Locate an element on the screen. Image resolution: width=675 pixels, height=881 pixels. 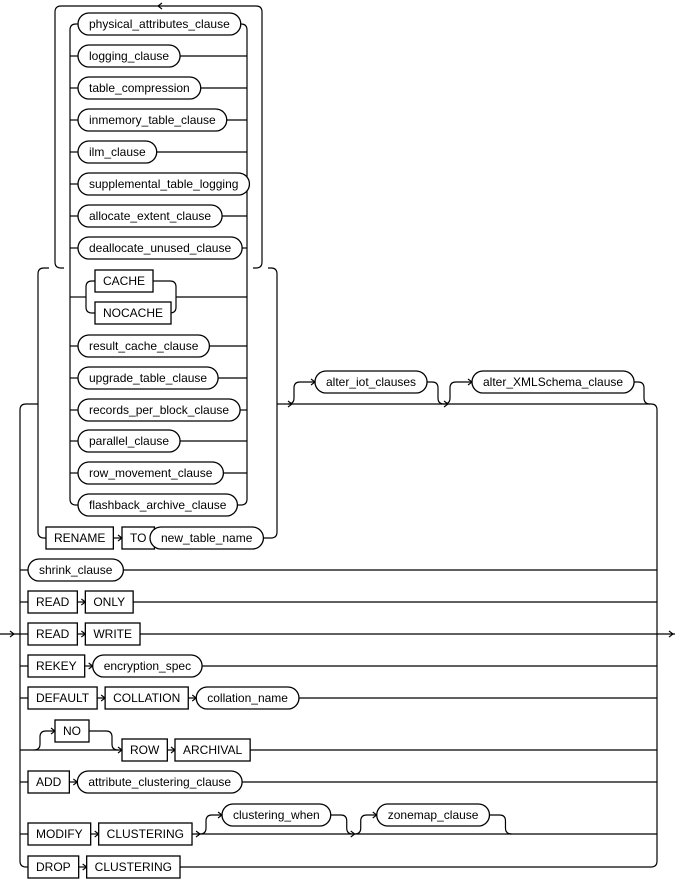
nonterminal-pill: alter_iot_clauses is located at coordinates (371, 382).